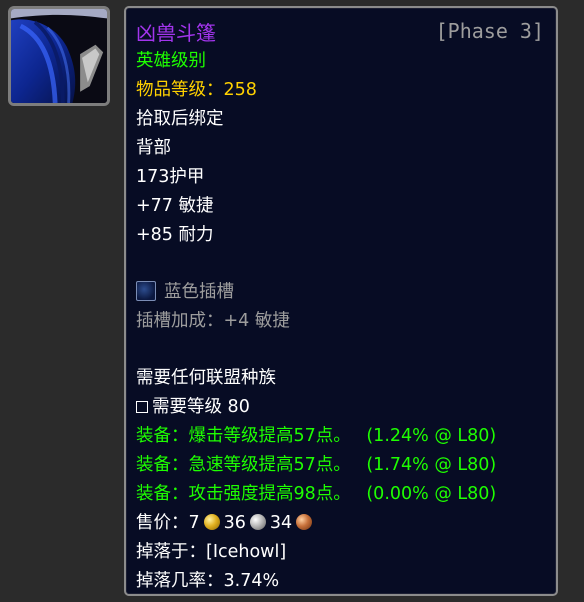 This screenshot has width=584, height=602. I want to click on dropped-by-row: 掉落于：[Icehowl], so click(211, 552).